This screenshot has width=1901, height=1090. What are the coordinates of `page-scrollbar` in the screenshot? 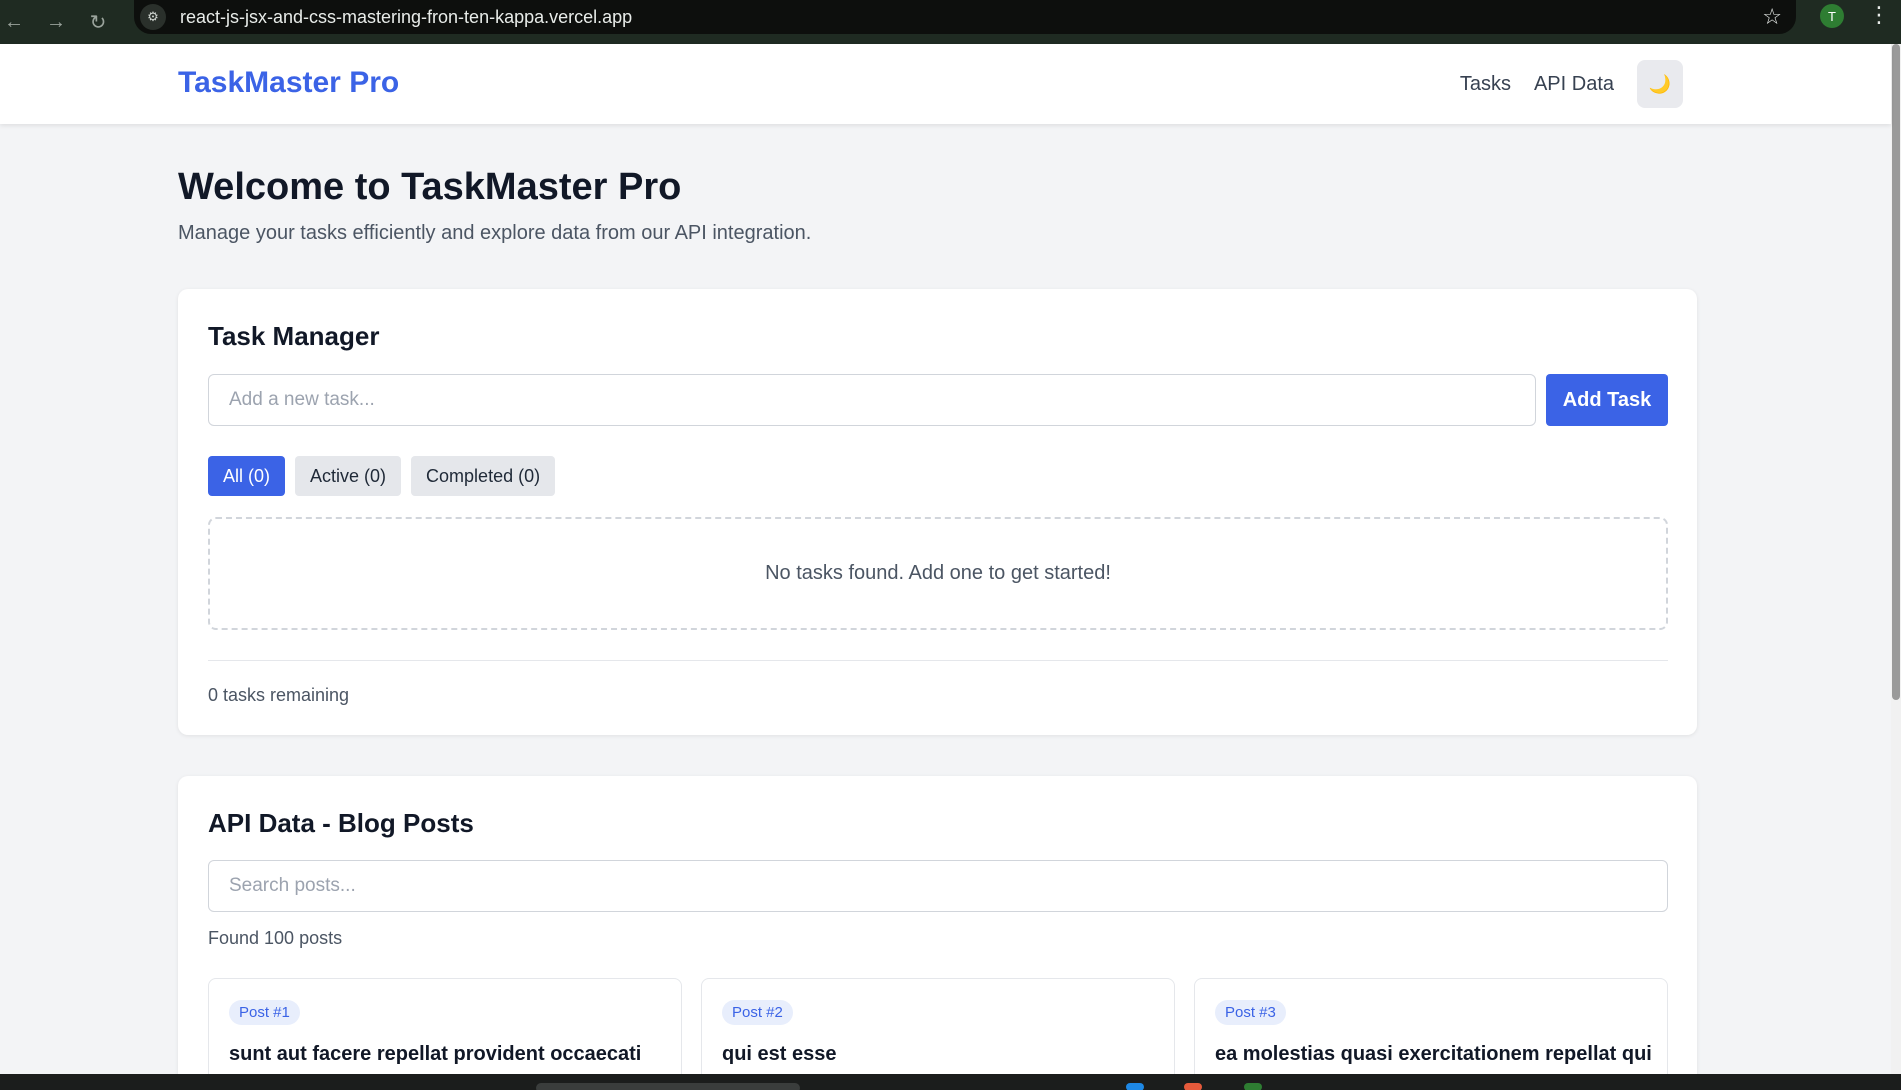 It's located at (1896, 559).